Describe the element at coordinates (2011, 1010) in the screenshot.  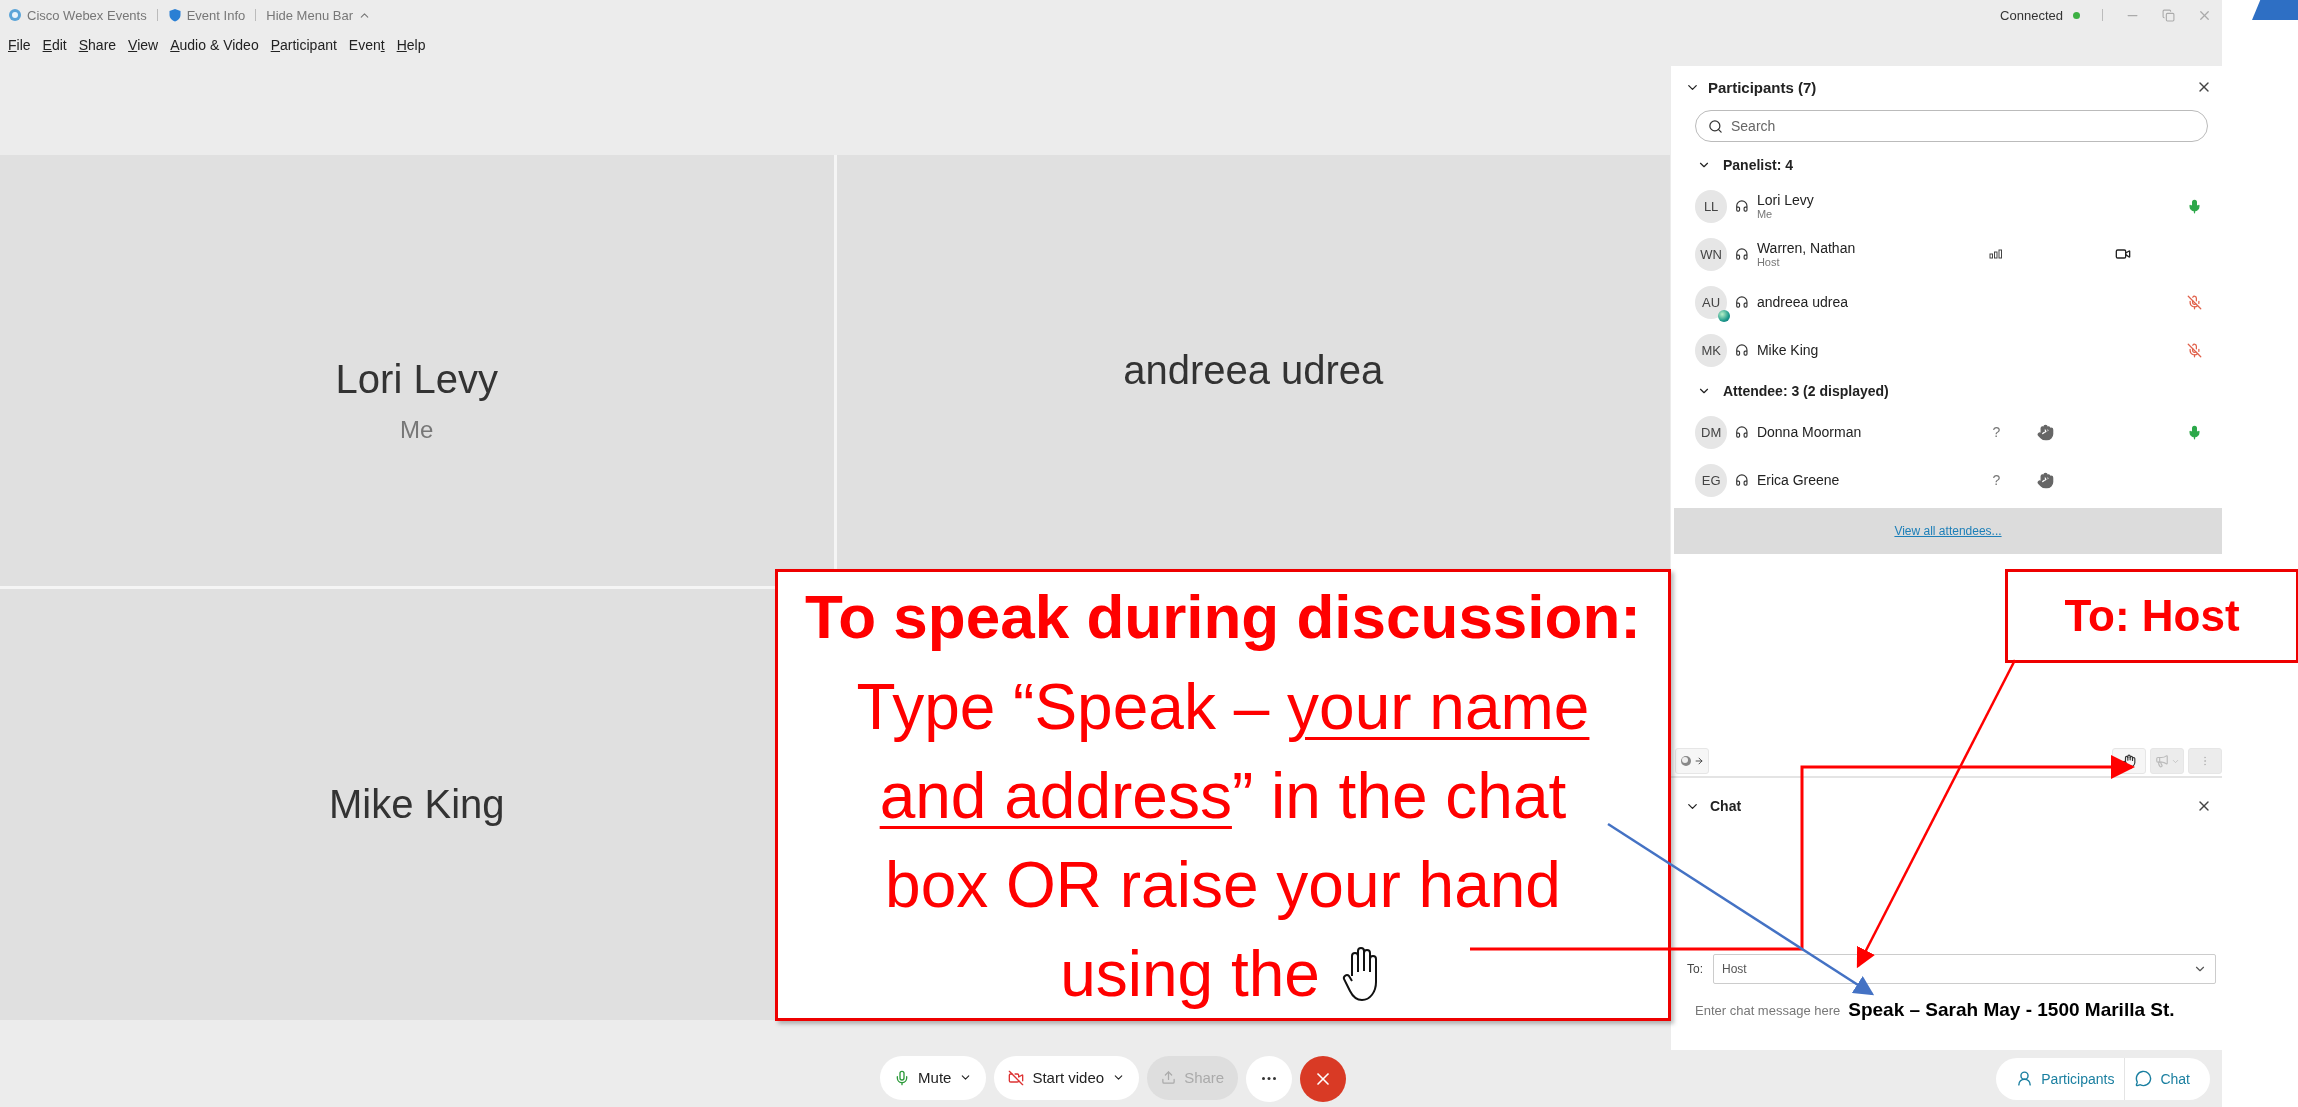
I see `example-message: Speak – Sarah May - 1500 Marilla St.` at that location.